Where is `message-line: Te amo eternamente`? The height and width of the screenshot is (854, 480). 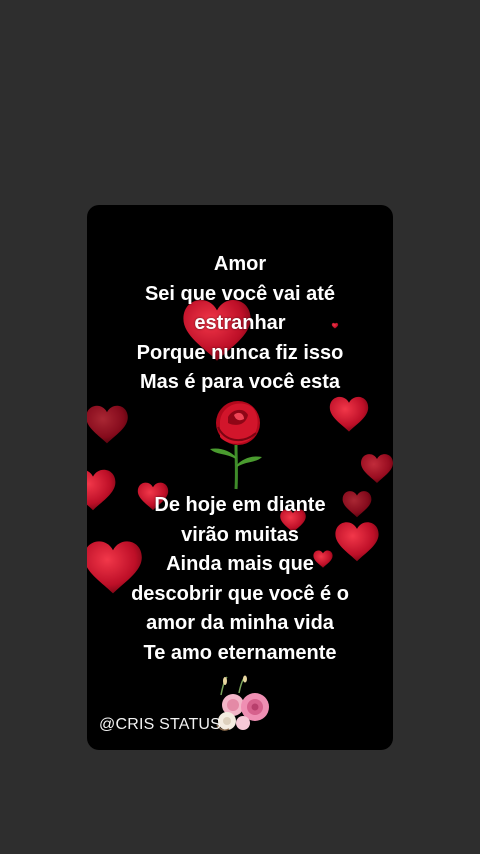
message-line: Te amo eternamente is located at coordinates (240, 652).